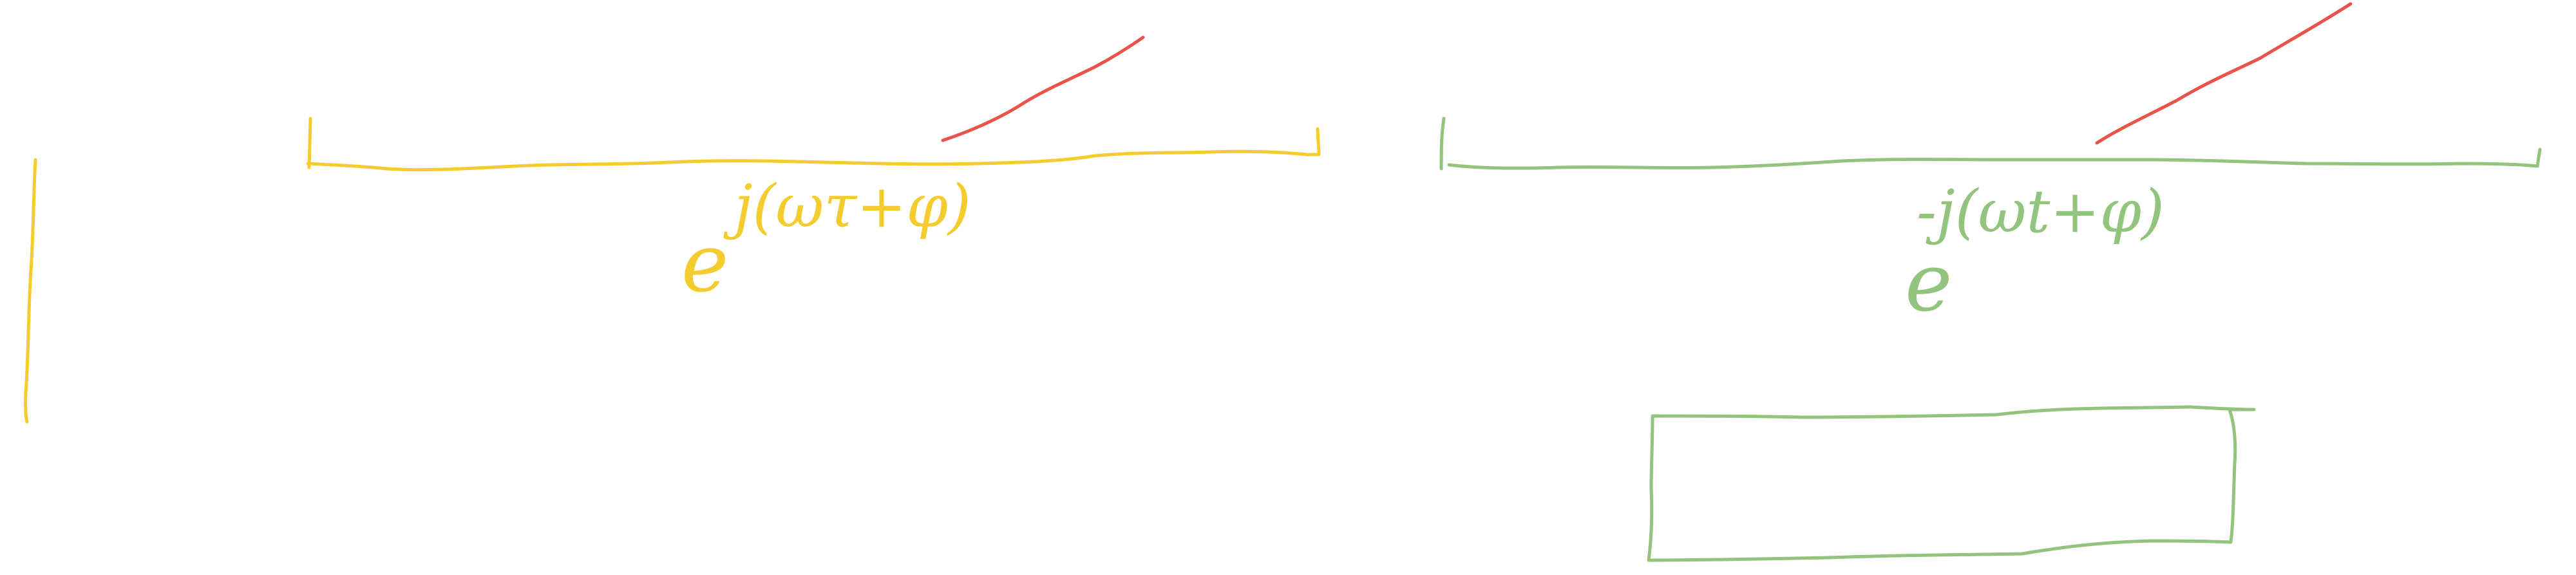 This screenshot has height=575, width=2576. What do you see at coordinates (30, 291) in the screenshot?
I see `yellow-vertical-stroke` at bounding box center [30, 291].